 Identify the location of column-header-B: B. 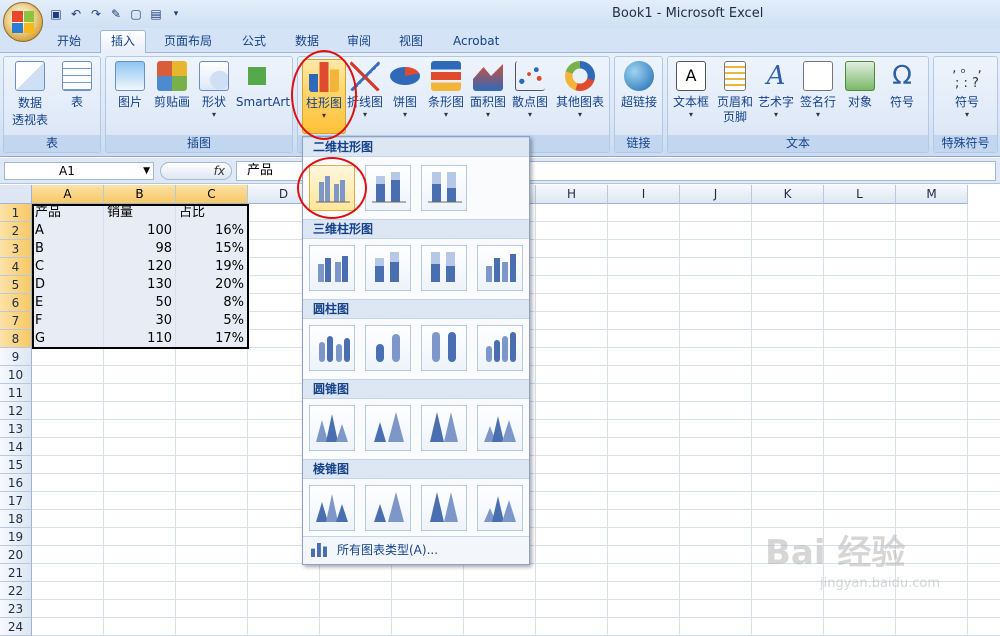
(140, 194).